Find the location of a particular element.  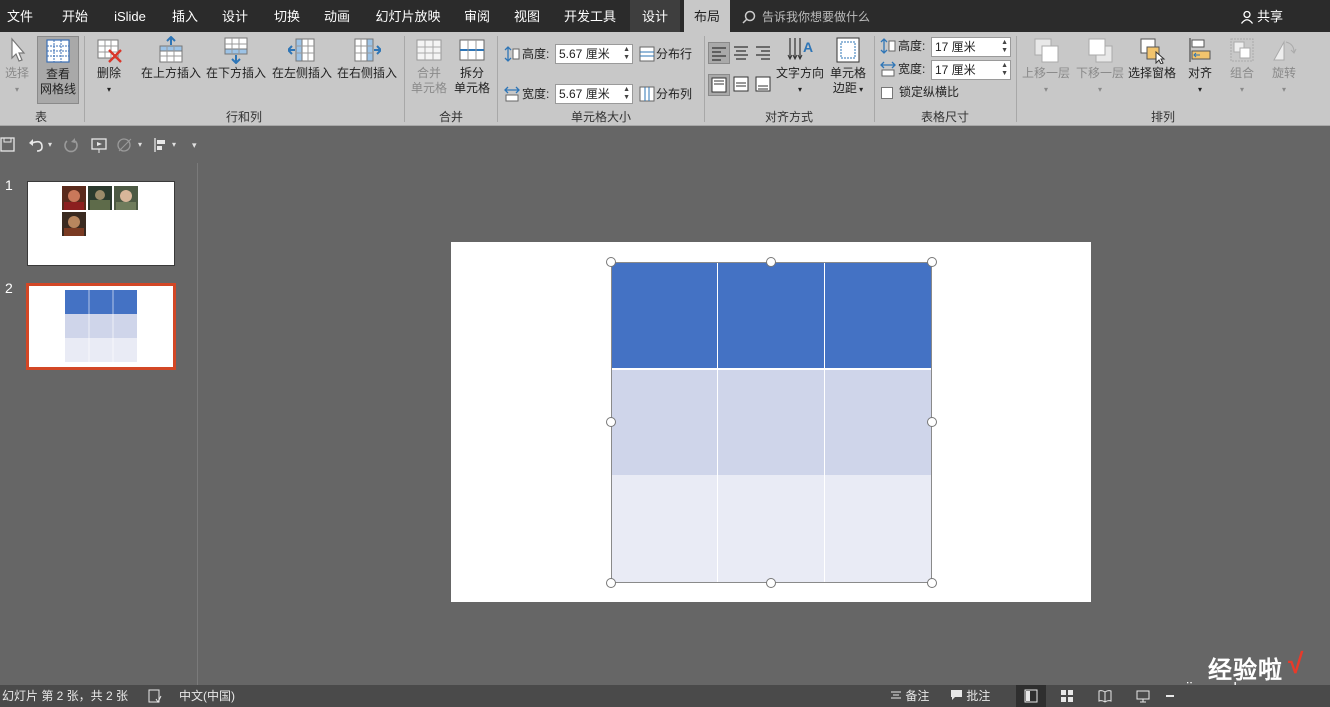

tab-file: 文件 is located at coordinates (20, 16).